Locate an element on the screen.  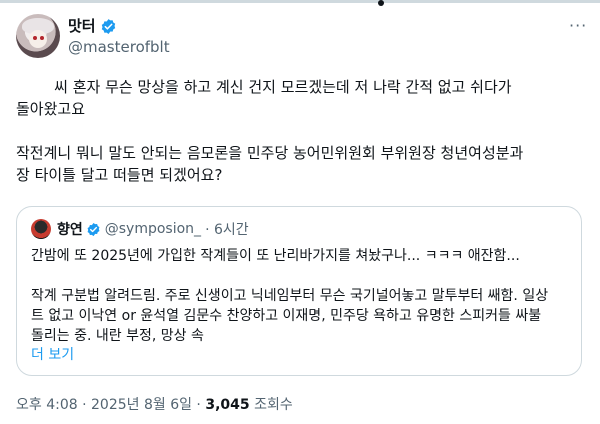
quoted-author-name: 향연 is located at coordinates (70, 229).